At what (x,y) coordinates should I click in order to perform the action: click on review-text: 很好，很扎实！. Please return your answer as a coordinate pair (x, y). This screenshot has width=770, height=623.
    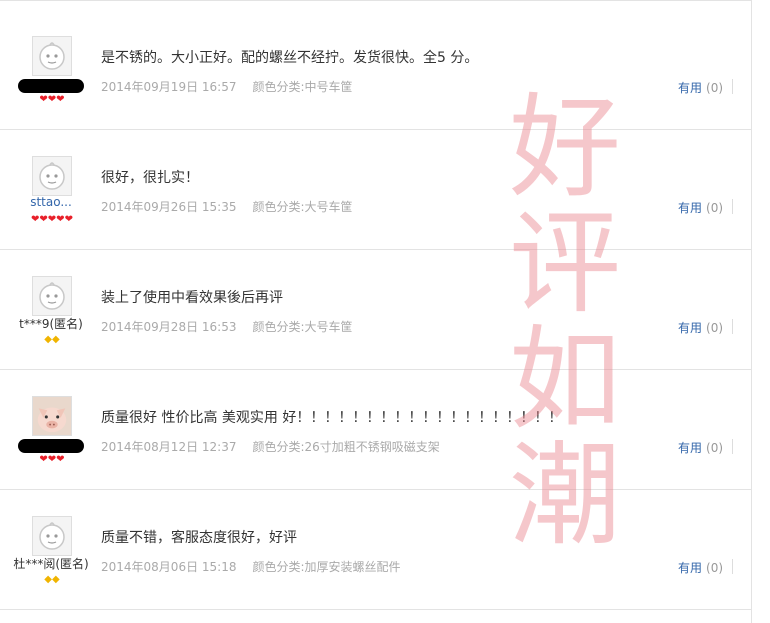
    Looking at the image, I should click on (150, 178).